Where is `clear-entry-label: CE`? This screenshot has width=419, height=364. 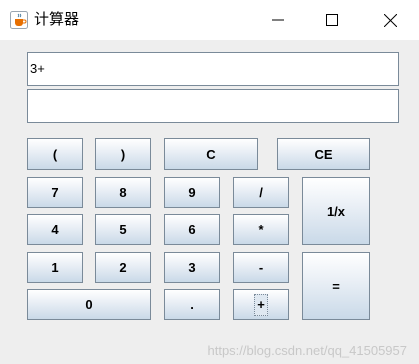
clear-entry-label: CE is located at coordinates (323, 154).